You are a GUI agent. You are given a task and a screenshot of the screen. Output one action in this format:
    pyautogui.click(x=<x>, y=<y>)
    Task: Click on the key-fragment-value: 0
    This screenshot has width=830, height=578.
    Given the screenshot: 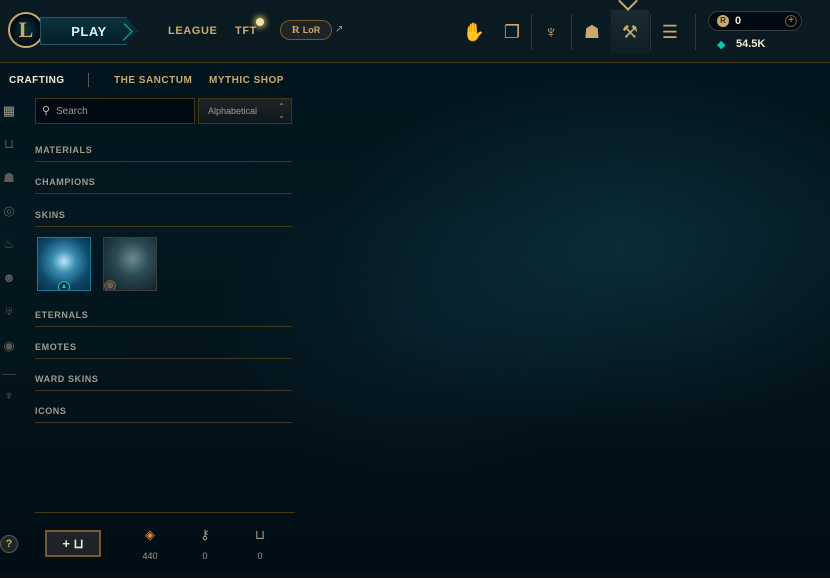 What is the action you would take?
    pyautogui.click(x=205, y=556)
    